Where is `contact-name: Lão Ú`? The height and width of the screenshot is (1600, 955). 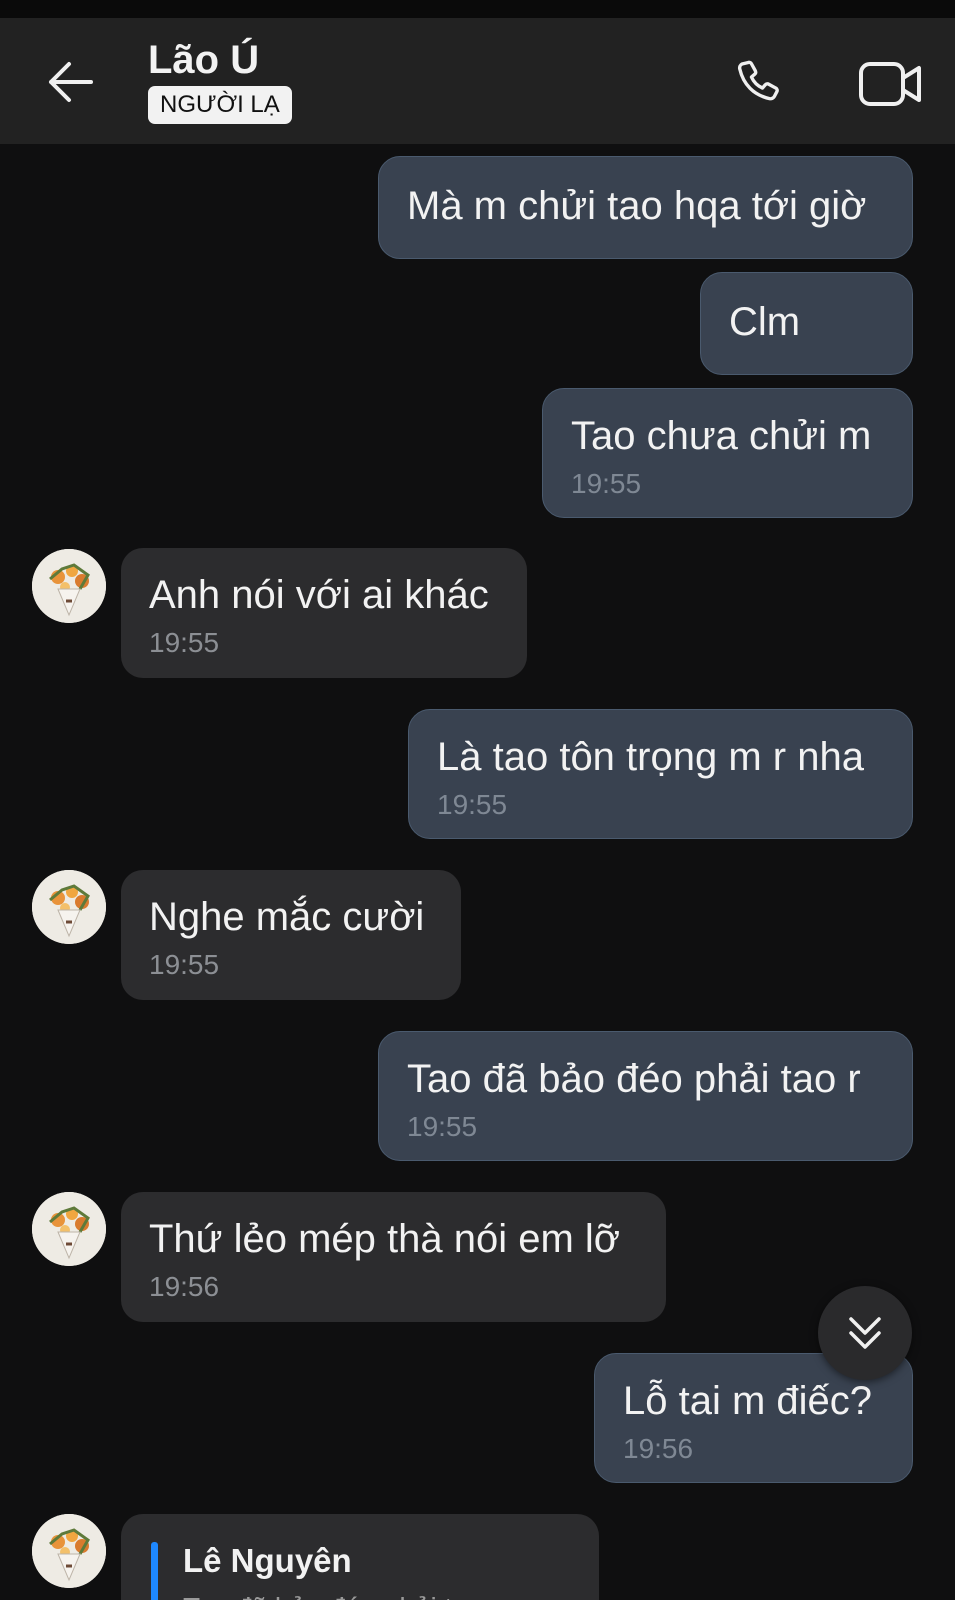
contact-name: Lão Ú is located at coordinates (203, 60).